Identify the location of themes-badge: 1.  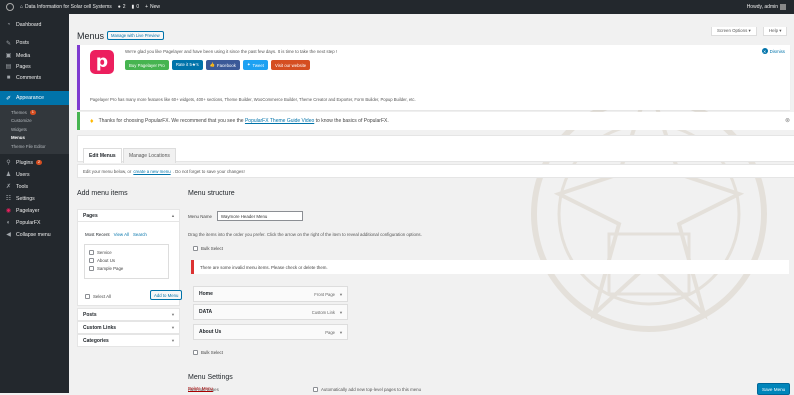
(32, 112).